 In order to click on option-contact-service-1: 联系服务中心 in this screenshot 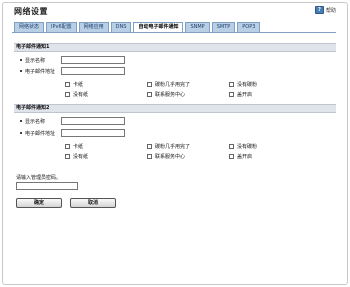, I will do `click(188, 94)`.